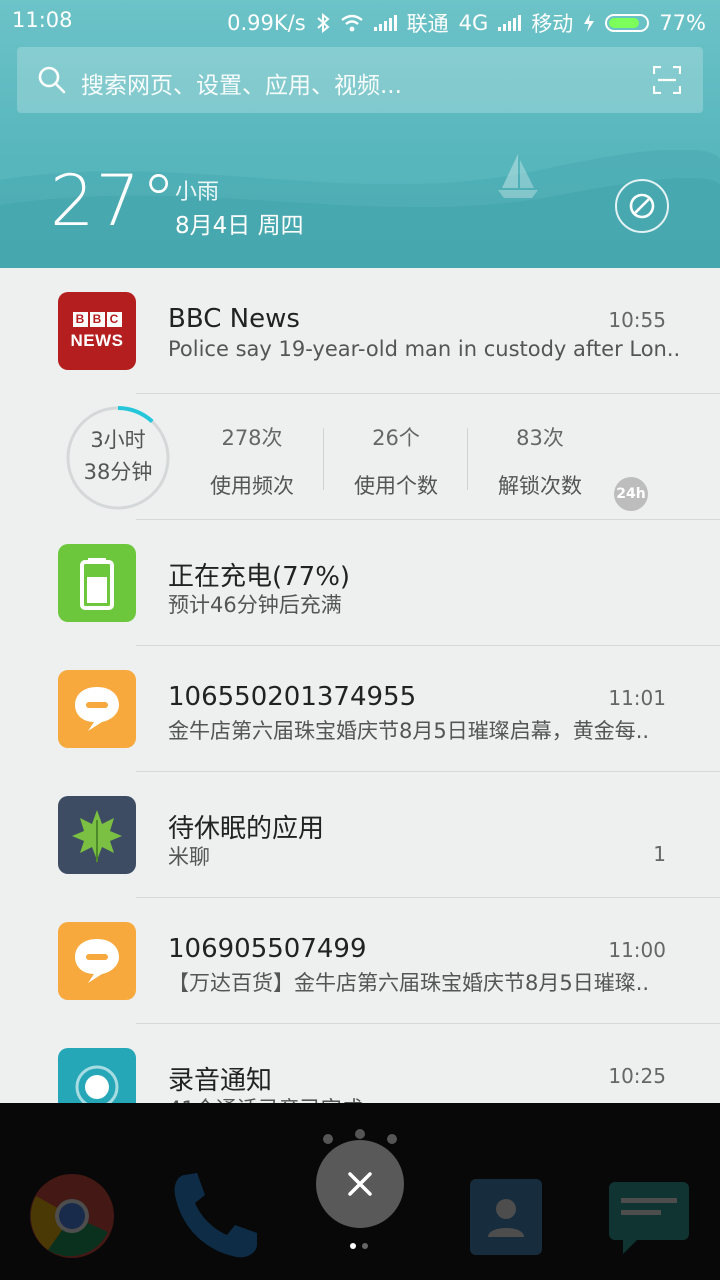 This screenshot has height=1280, width=720. I want to click on network-type: 4G, so click(473, 23).